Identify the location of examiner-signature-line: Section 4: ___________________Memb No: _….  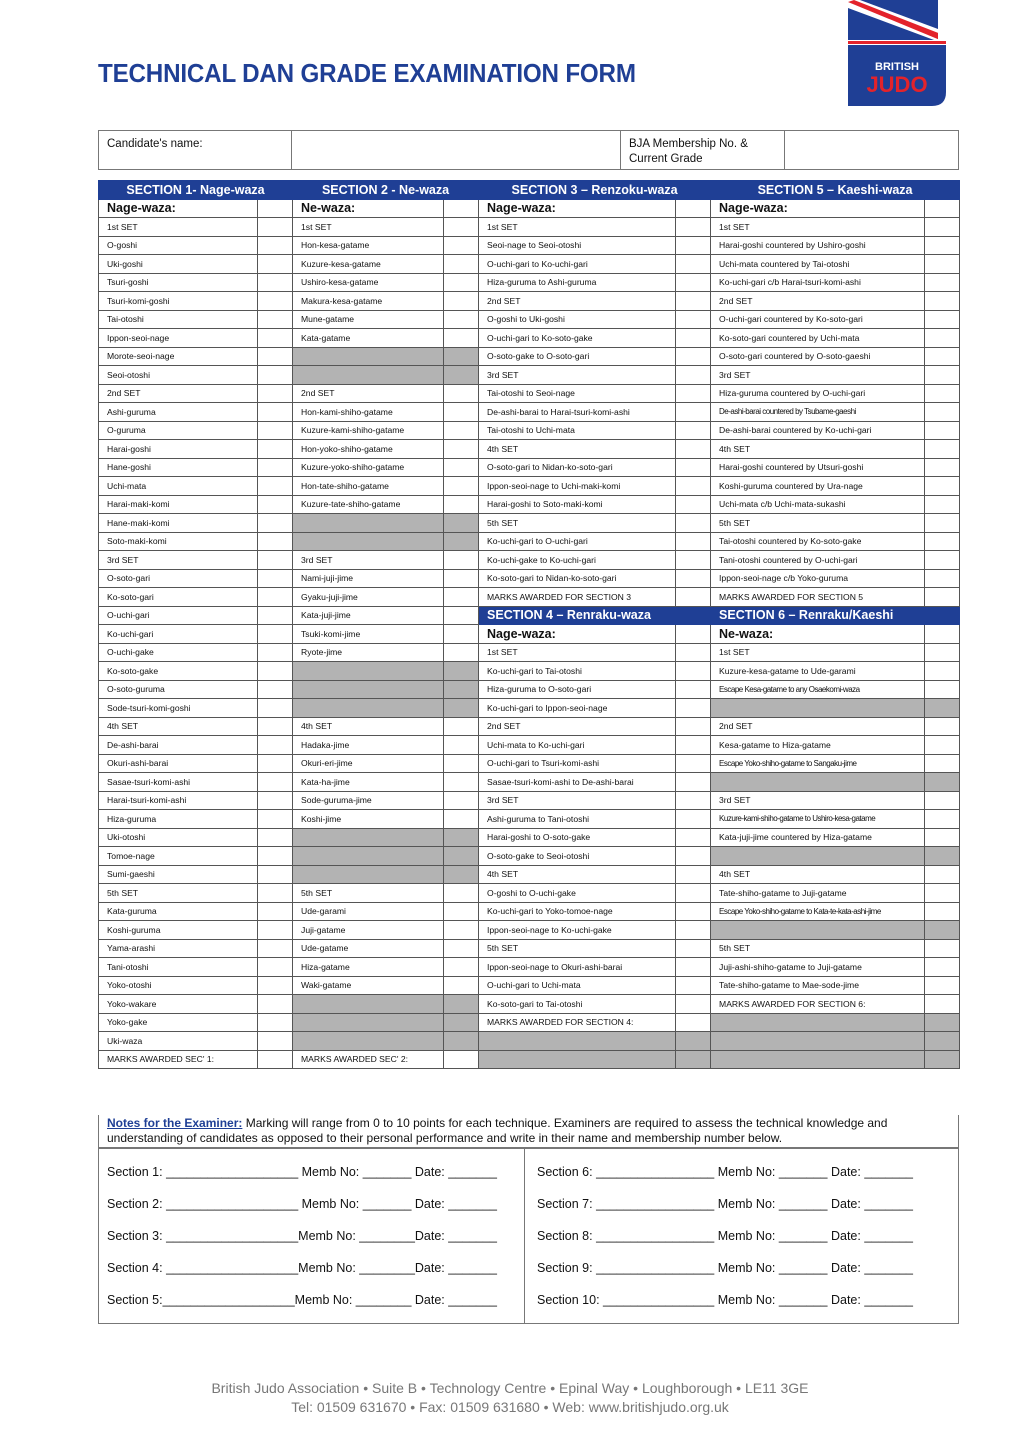
(315, 1274).